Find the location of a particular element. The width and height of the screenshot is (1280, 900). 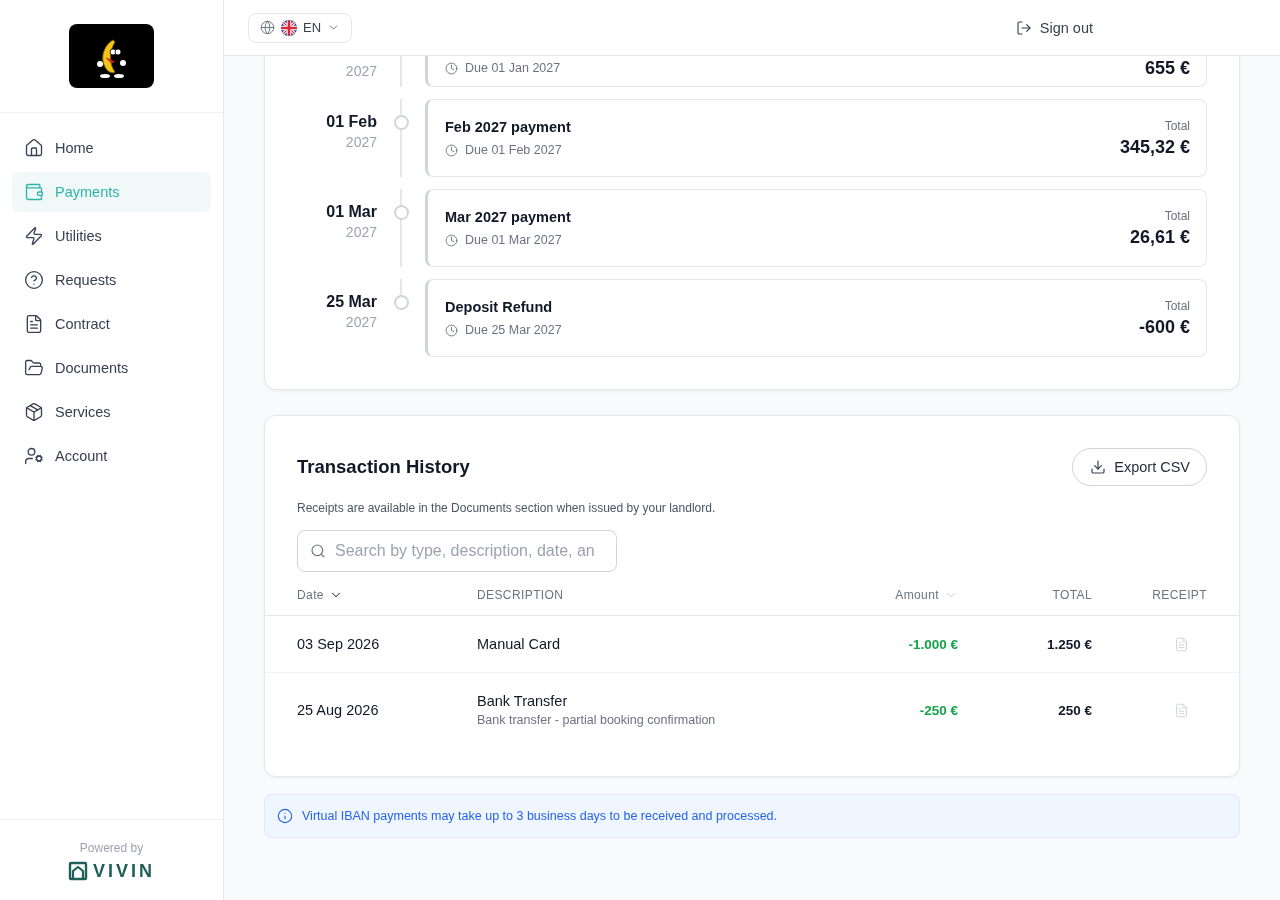

due-date: Due 01 Feb 2027 is located at coordinates (513, 150).